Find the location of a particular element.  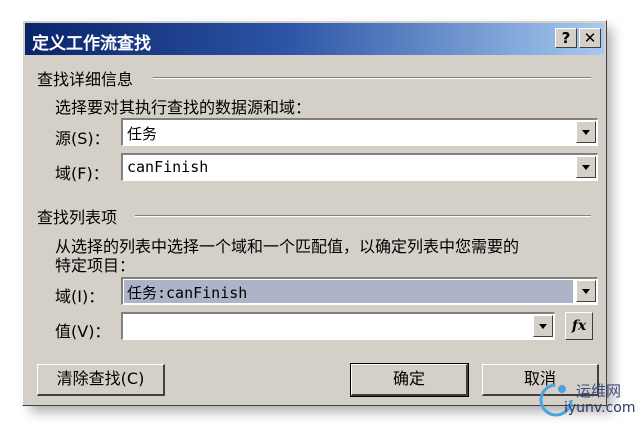

watermark-url: iyunv.com is located at coordinates (600, 408).